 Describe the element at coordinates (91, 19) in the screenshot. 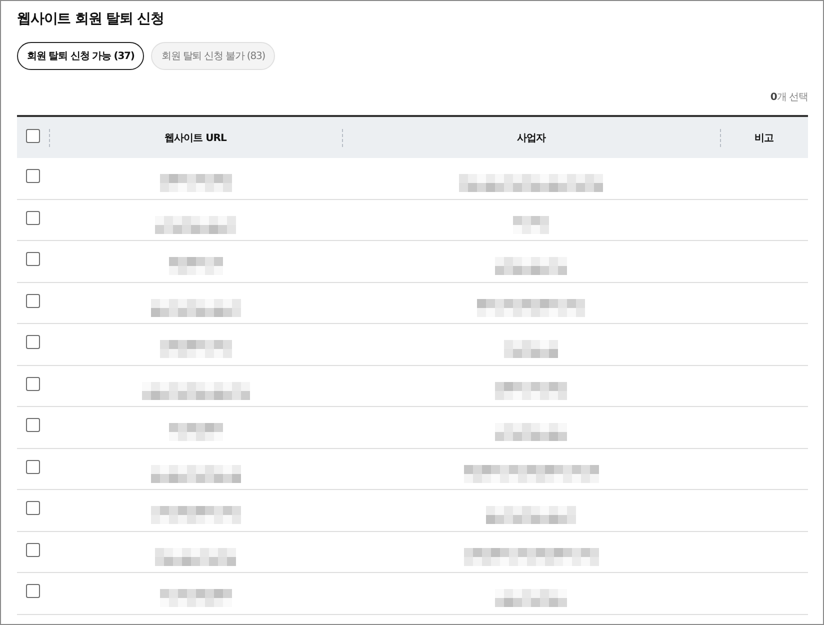

I see `page-title: 웹사이트 회원 탈퇴 신청` at that location.